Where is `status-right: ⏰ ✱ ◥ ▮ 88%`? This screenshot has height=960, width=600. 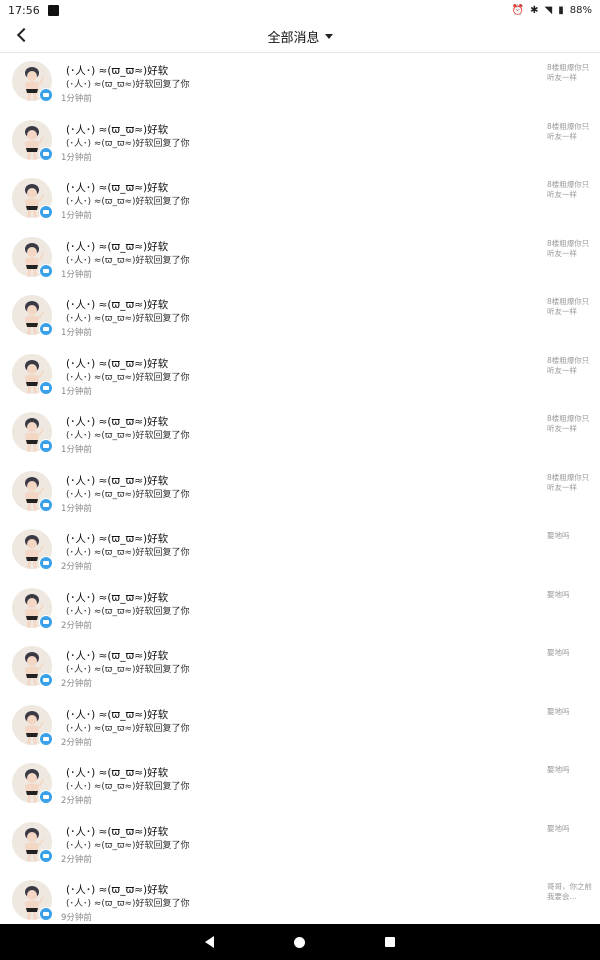 status-right: ⏰ ✱ ◥ ▮ 88% is located at coordinates (552, 10).